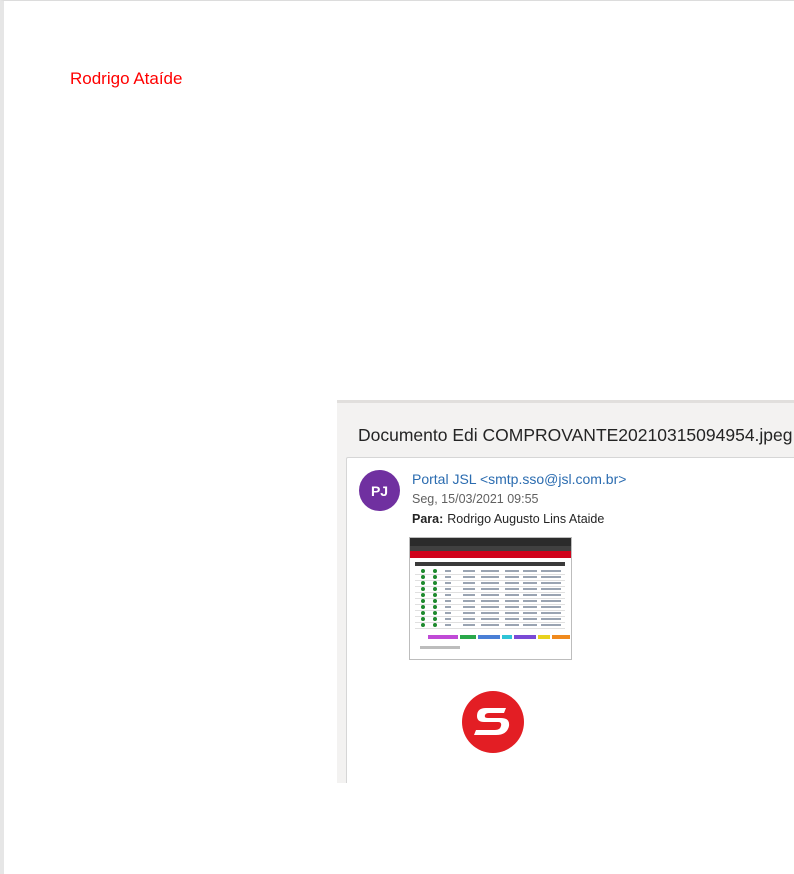 The image size is (794, 874). What do you see at coordinates (519, 479) in the screenshot?
I see `sender-address: Portal JSL <smtp.sso@jsl.com.br>` at bounding box center [519, 479].